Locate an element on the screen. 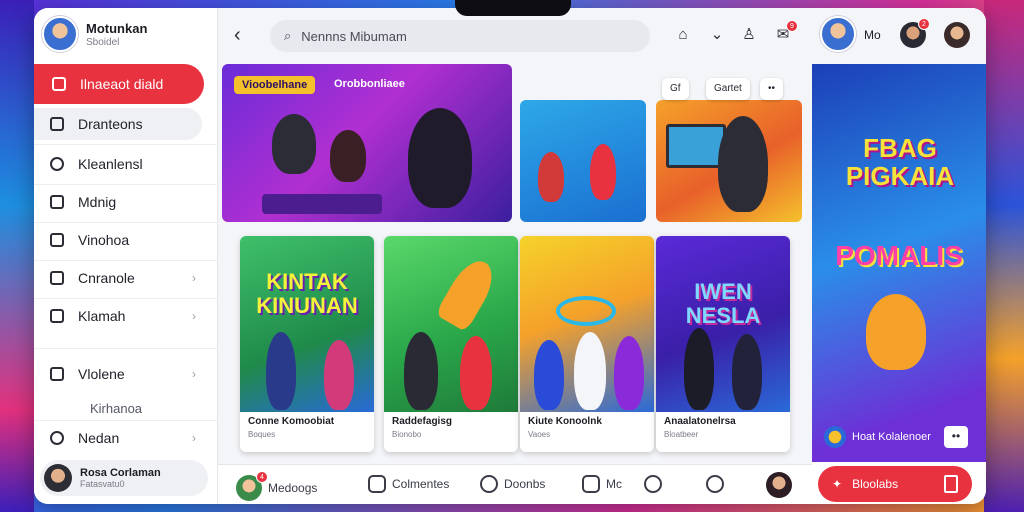 The width and height of the screenshot is (1024, 512). thumbnail-gaming is located at coordinates (729, 161).